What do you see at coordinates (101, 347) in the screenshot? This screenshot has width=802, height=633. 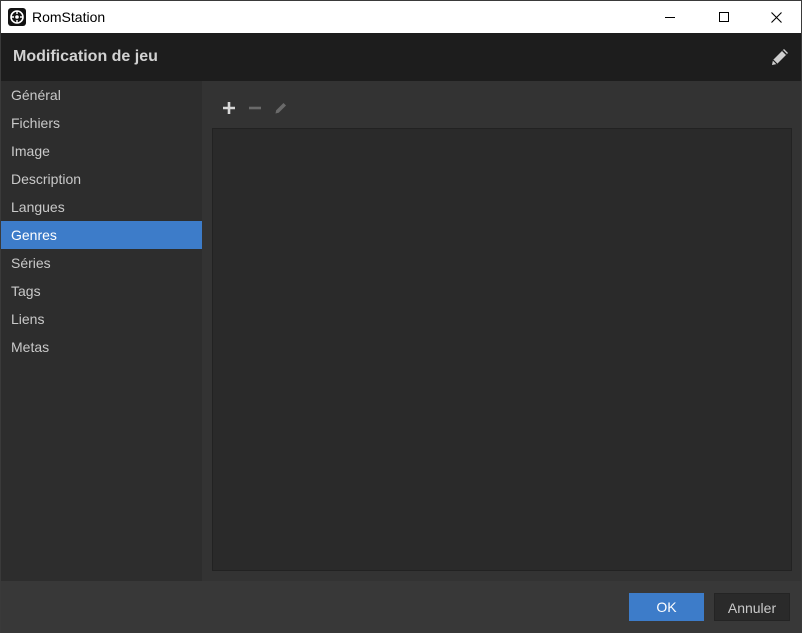 I see `sidebar-item-metas: Metas` at bounding box center [101, 347].